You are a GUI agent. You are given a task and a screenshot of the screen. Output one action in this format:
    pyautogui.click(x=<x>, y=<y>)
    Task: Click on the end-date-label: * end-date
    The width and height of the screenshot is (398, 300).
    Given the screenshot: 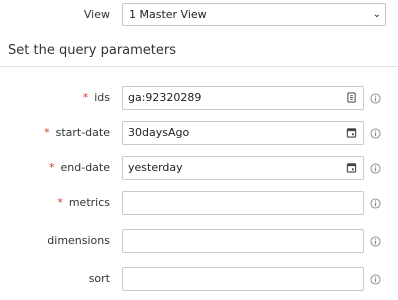 What is the action you would take?
    pyautogui.click(x=79, y=167)
    